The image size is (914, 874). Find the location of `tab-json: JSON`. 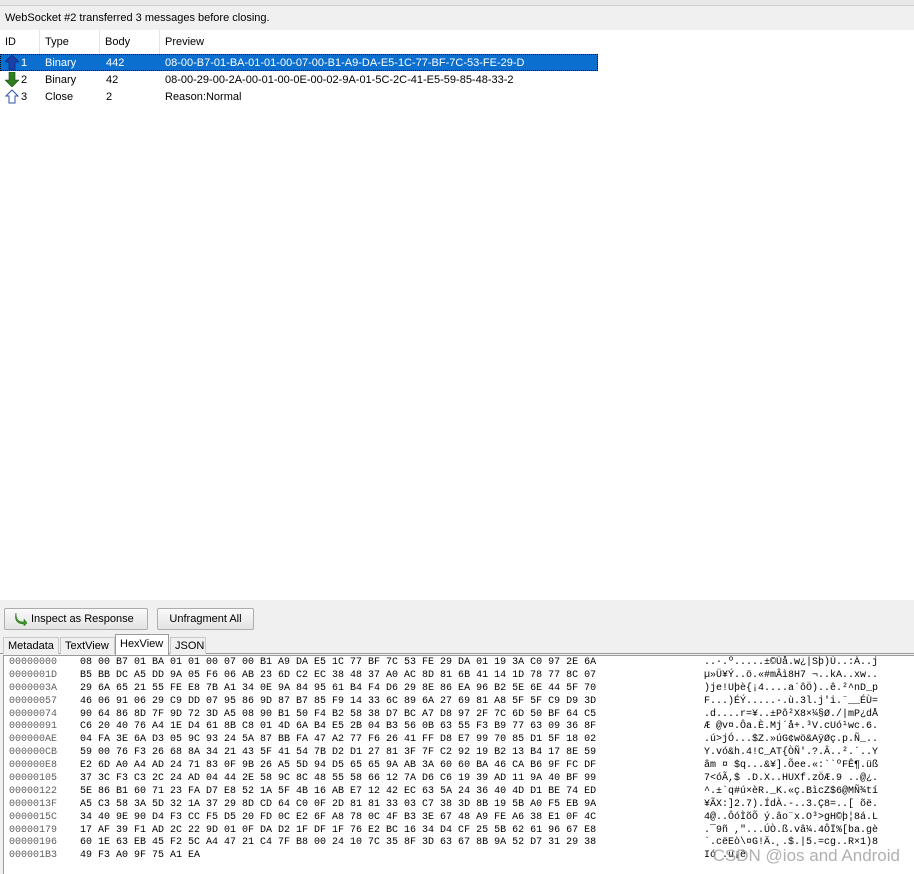

tab-json: JSON is located at coordinates (188, 645).